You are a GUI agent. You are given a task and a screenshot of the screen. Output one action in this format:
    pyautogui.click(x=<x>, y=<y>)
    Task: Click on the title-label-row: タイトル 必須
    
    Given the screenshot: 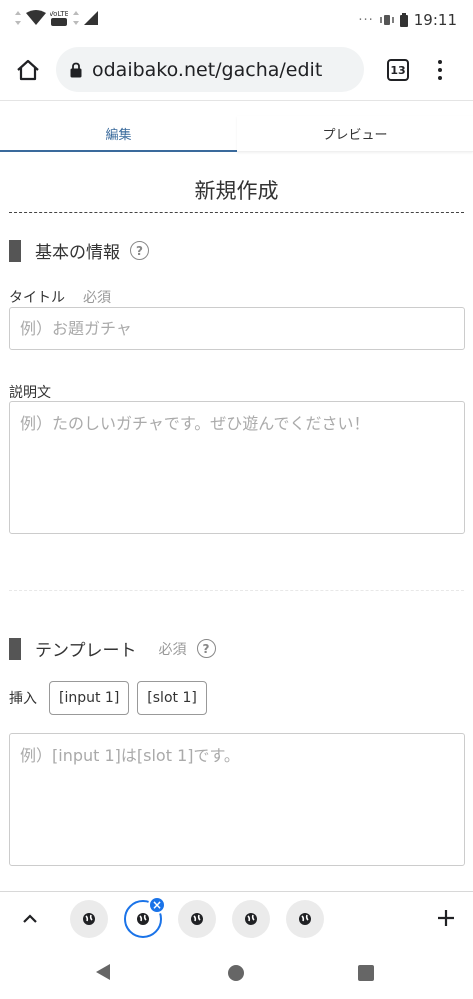 What is the action you would take?
    pyautogui.click(x=60, y=297)
    